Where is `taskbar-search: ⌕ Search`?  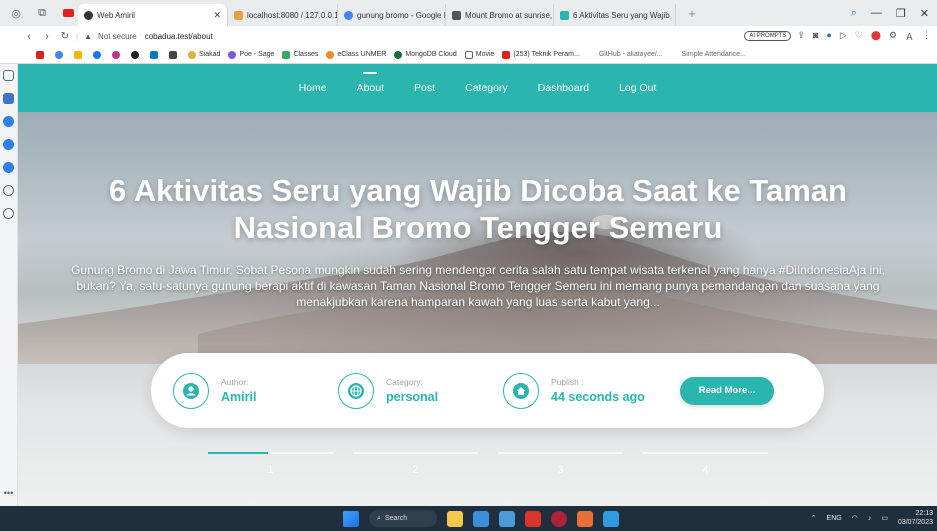 taskbar-search: ⌕ Search is located at coordinates (403, 518).